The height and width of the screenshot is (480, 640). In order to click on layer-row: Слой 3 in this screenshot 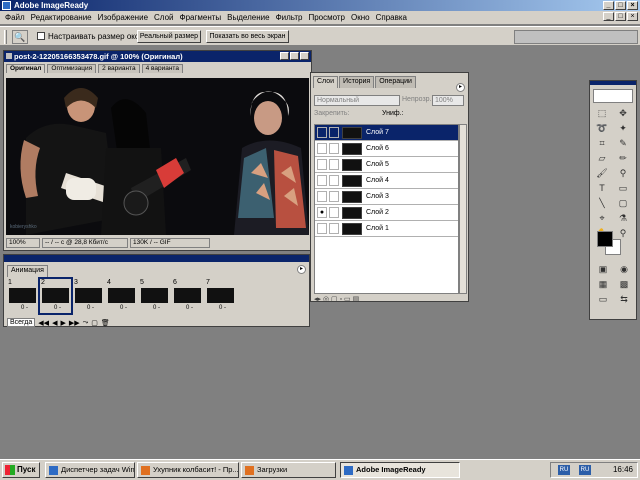, I will do `click(386, 197)`.